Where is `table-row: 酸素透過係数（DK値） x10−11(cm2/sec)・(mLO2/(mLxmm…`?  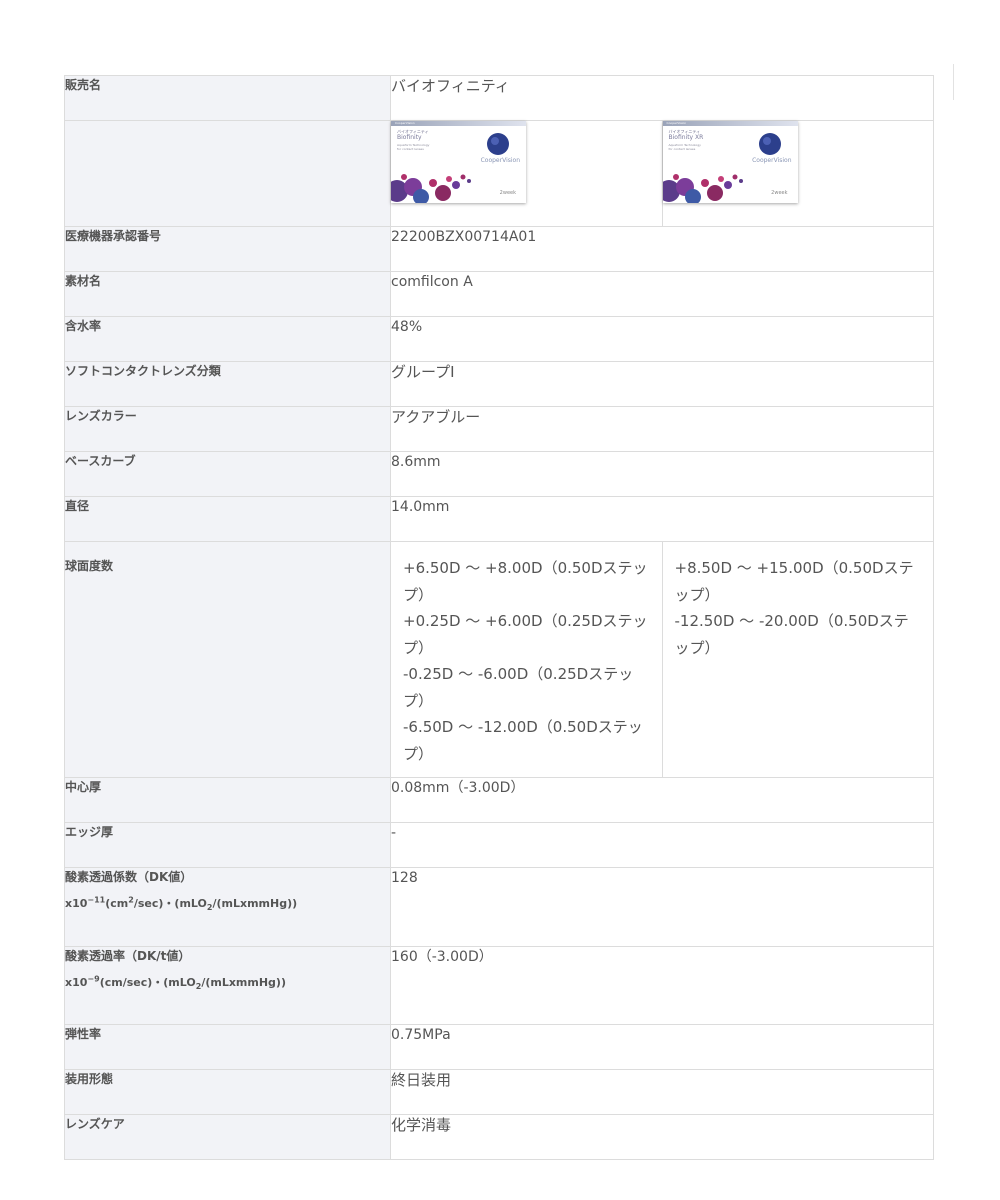 table-row: 酸素透過係数（DK値） x10−11(cm2/sec)・(mLO2/(mLxmm… is located at coordinates (499, 907).